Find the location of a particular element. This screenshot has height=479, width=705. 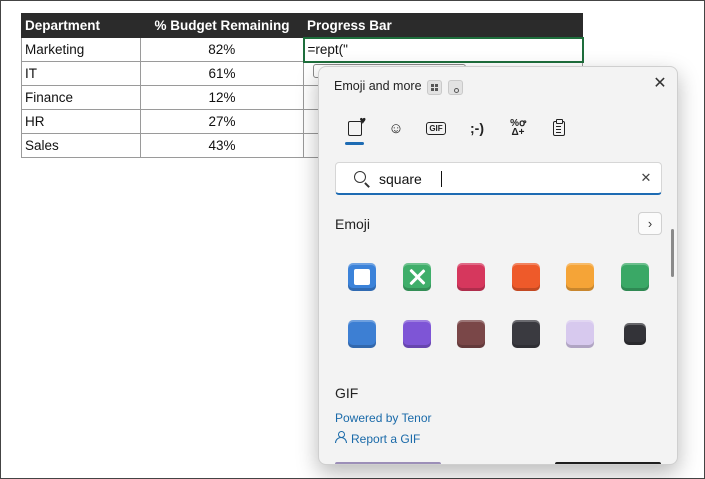

chevron-right-icon: › is located at coordinates (650, 223).